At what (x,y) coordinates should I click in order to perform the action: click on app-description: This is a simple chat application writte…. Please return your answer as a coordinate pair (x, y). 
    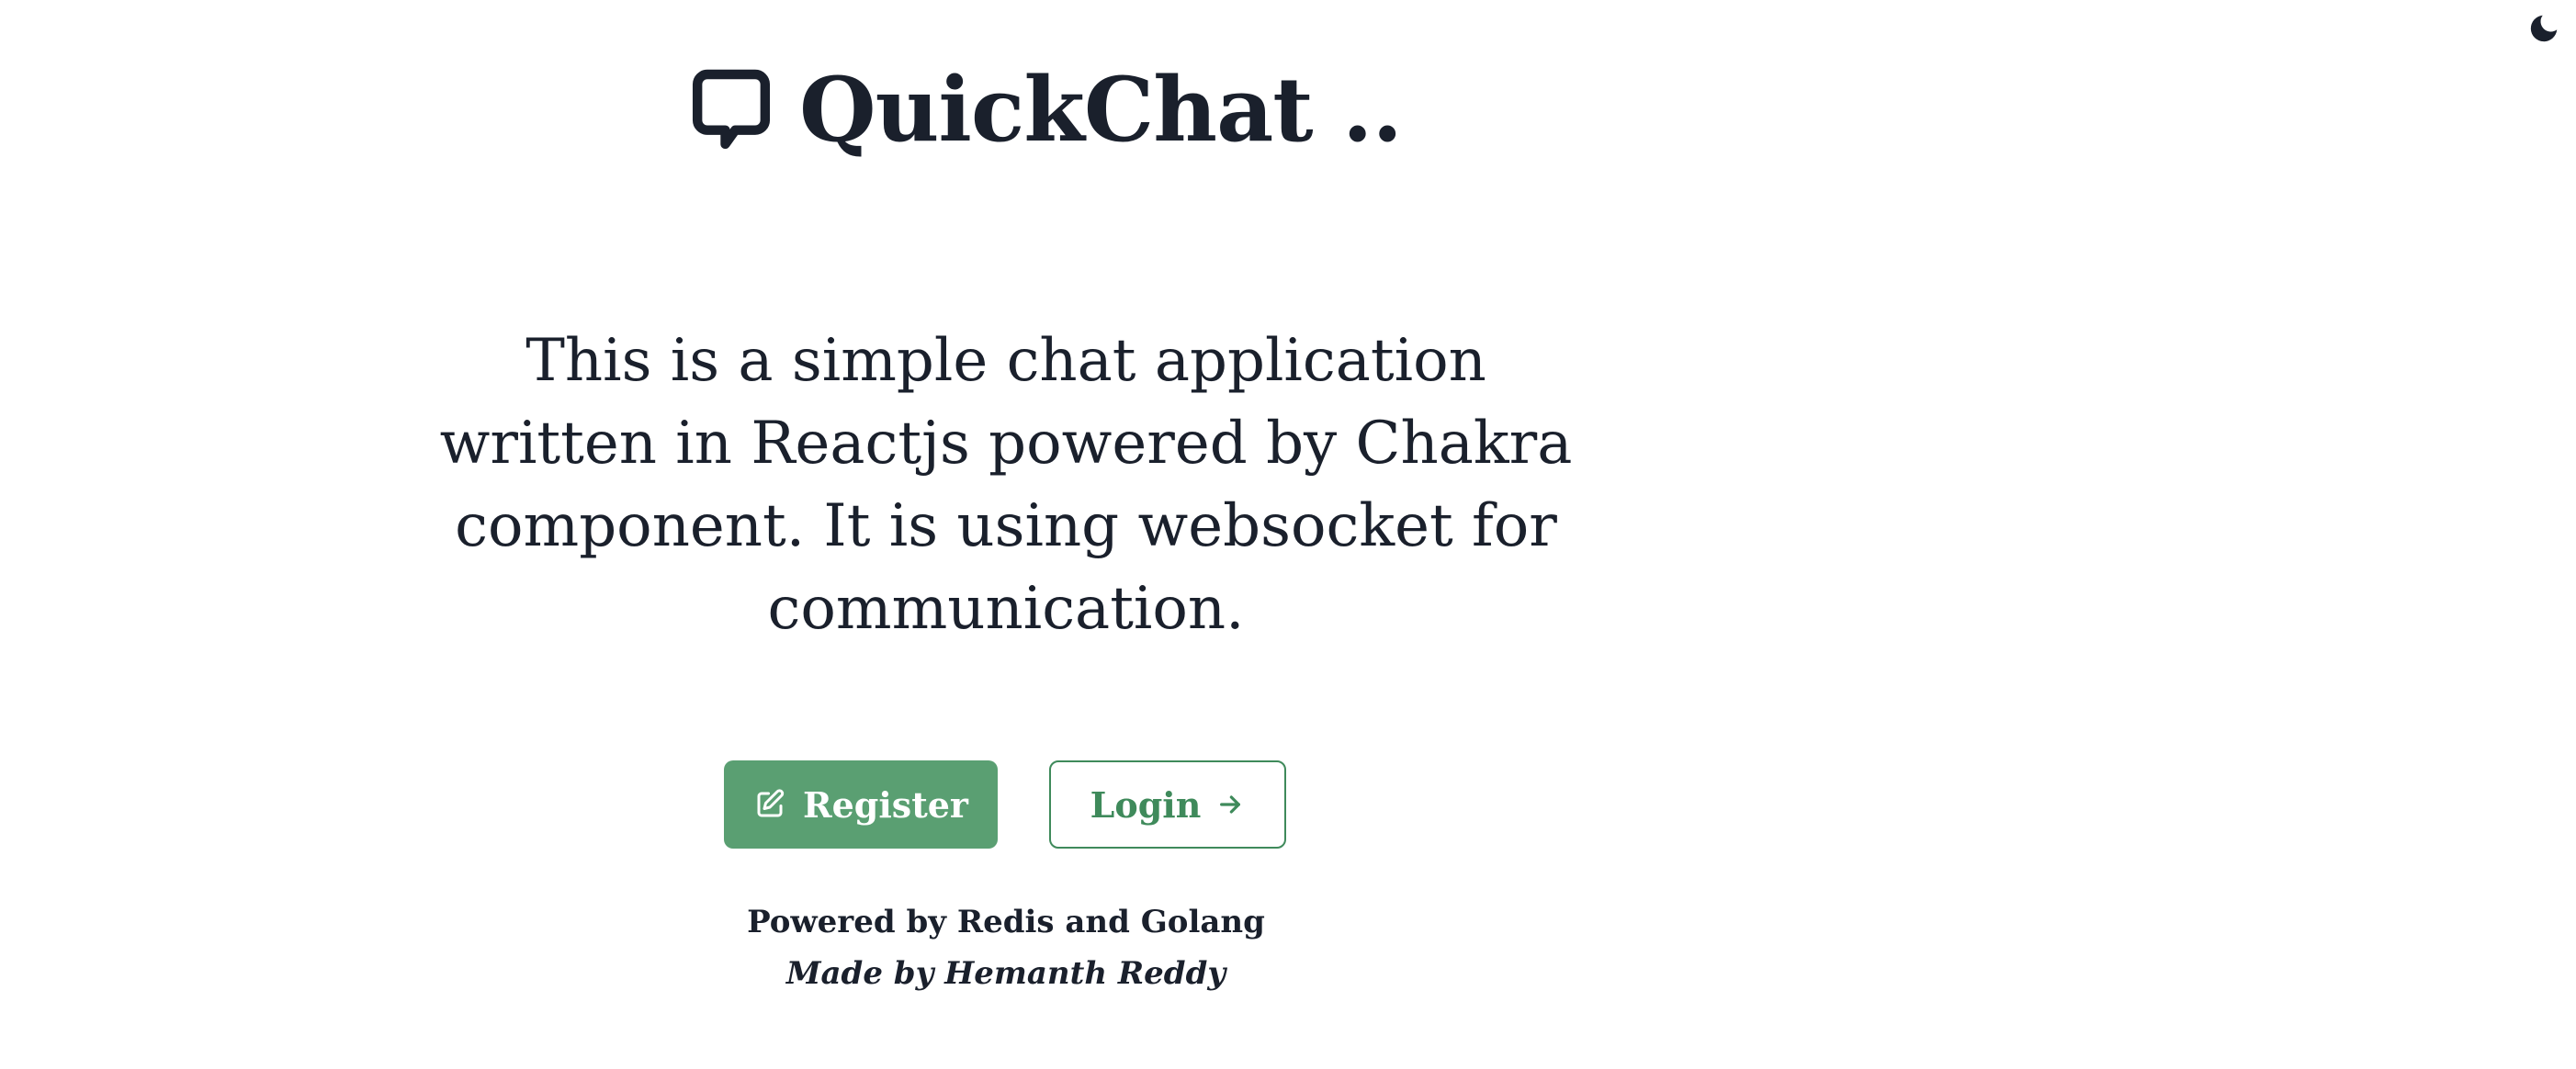
    Looking at the image, I should click on (1006, 485).